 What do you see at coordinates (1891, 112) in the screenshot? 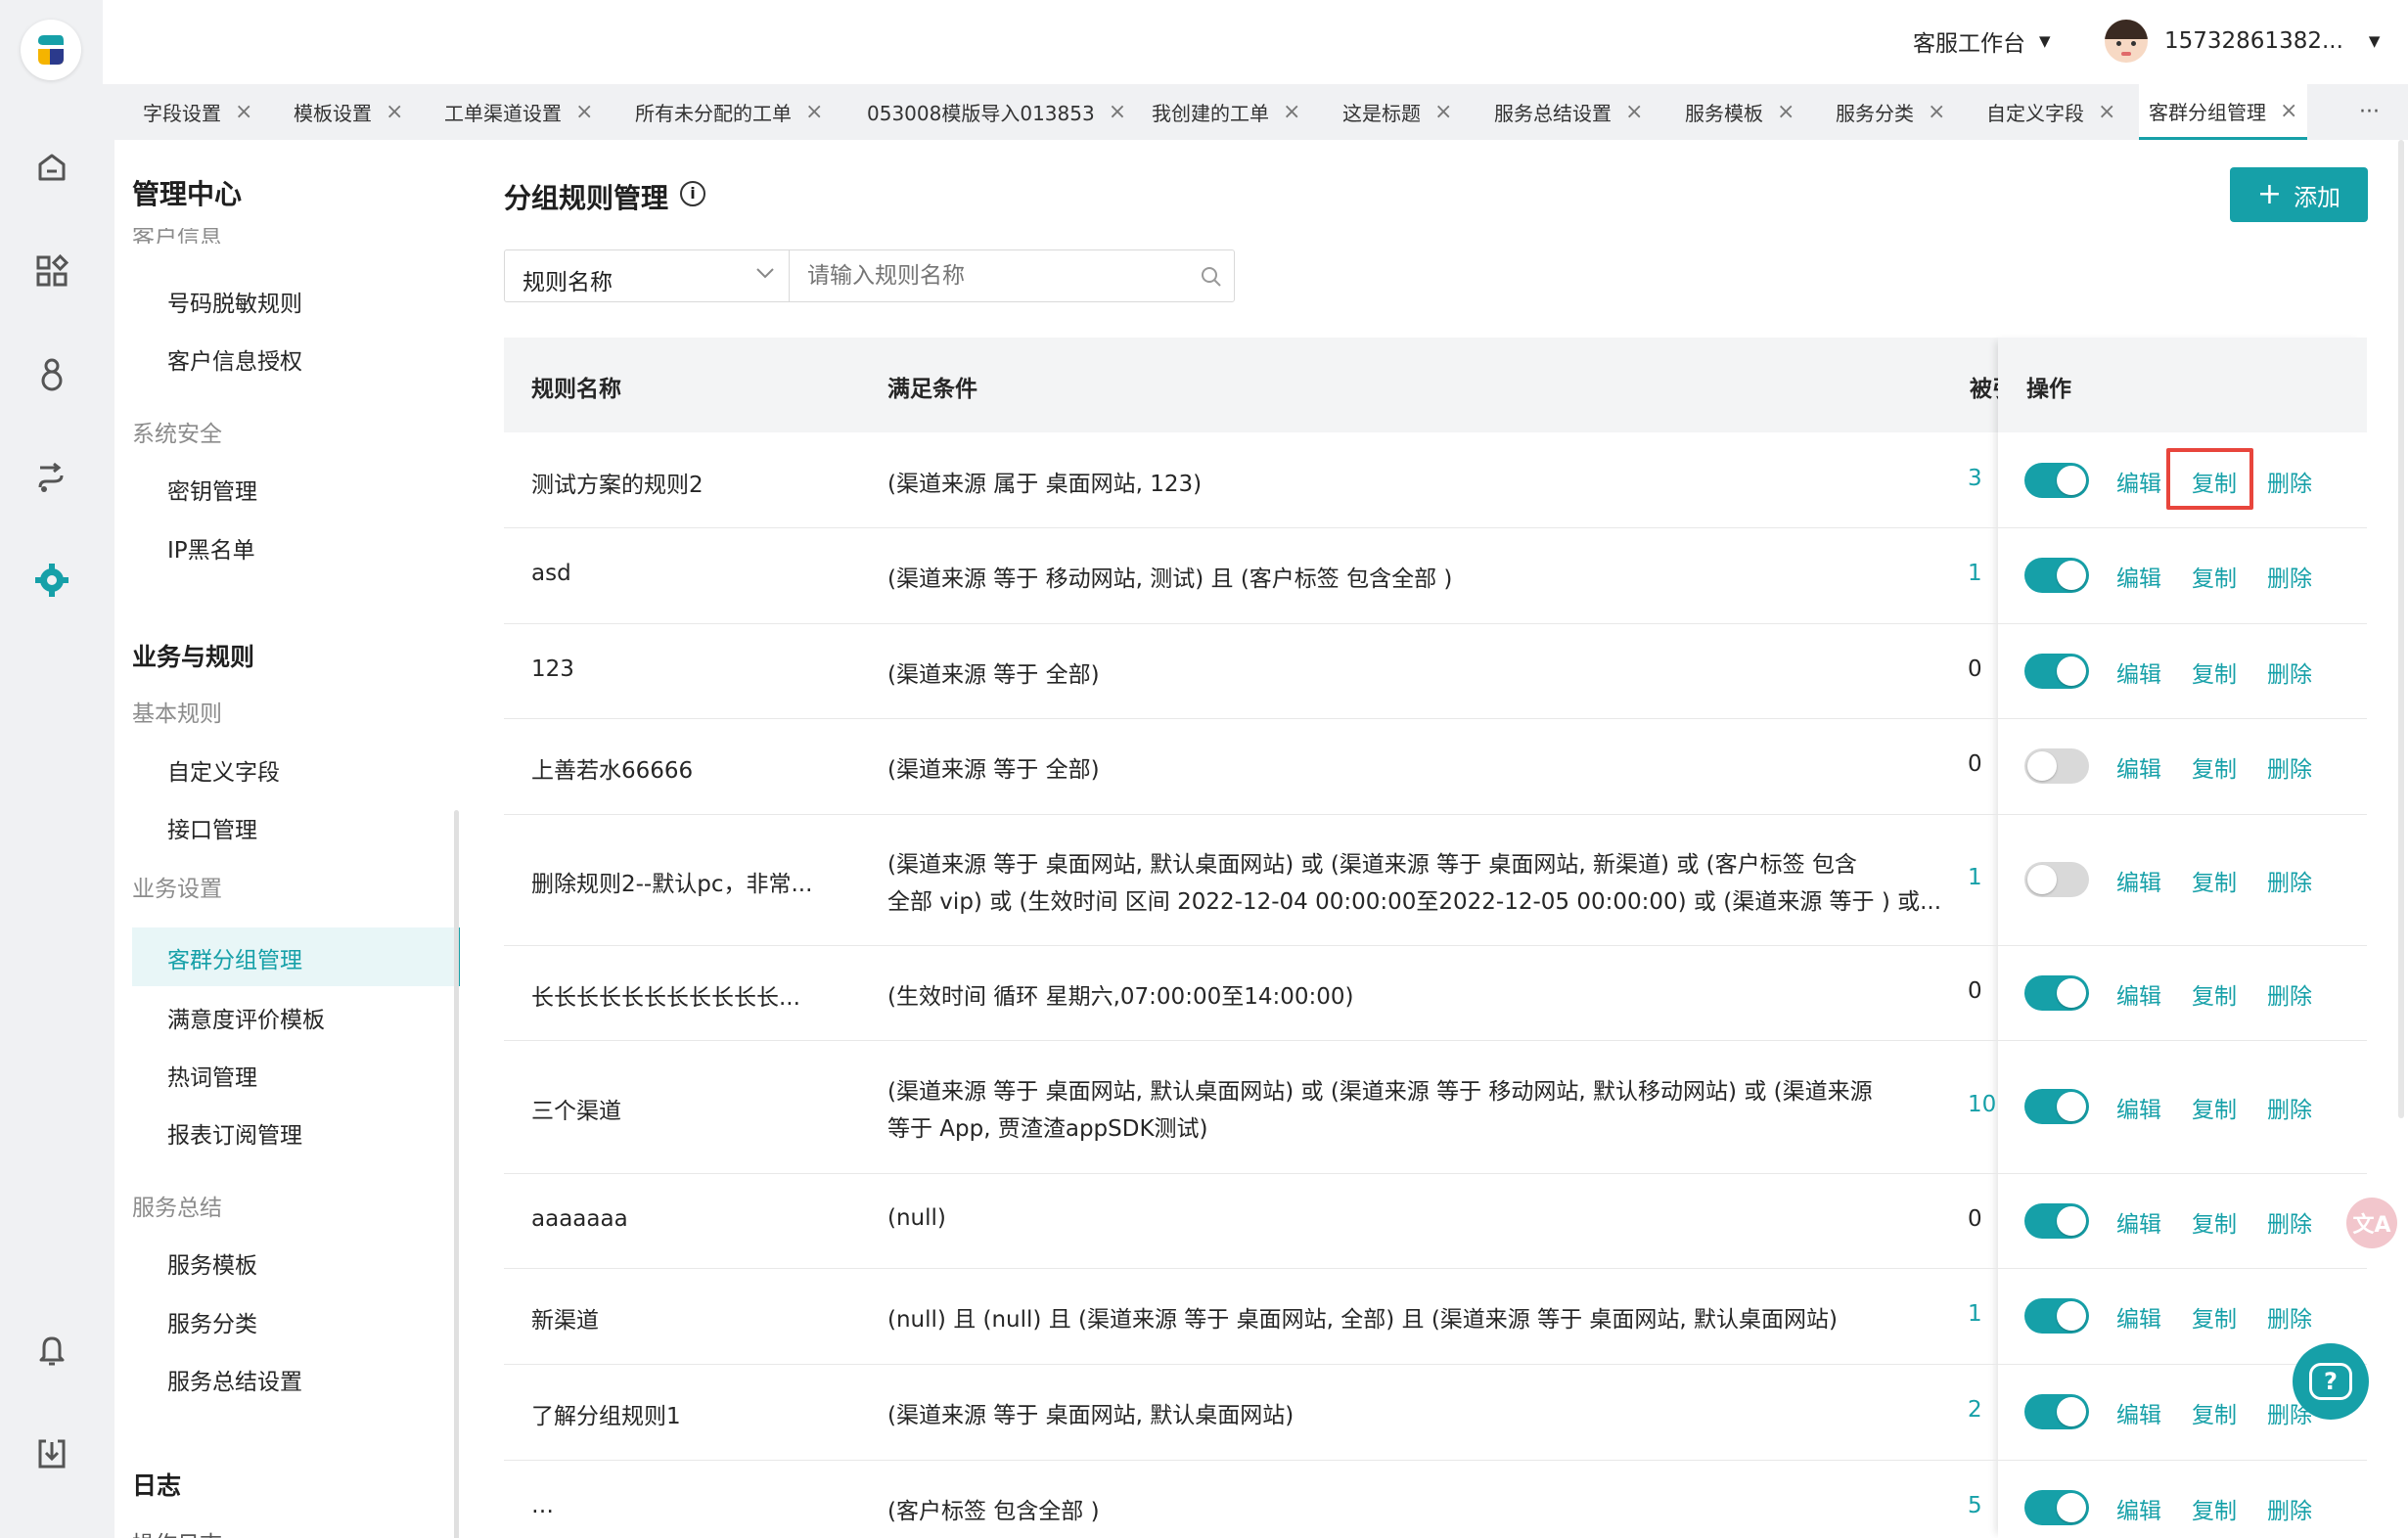
I see `tab-service-category: 服务分类 ×` at bounding box center [1891, 112].